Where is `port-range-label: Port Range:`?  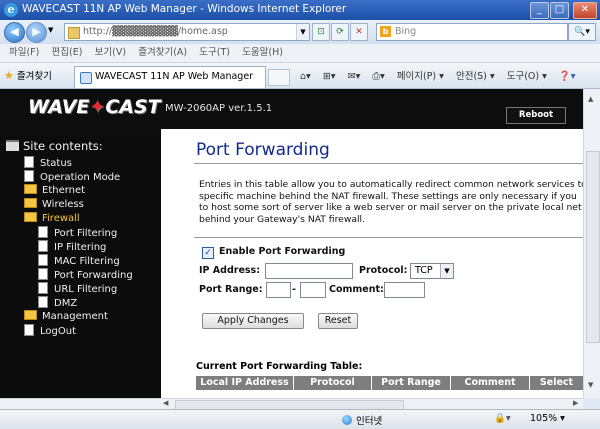
port-range-label: Port Range: is located at coordinates (231, 289).